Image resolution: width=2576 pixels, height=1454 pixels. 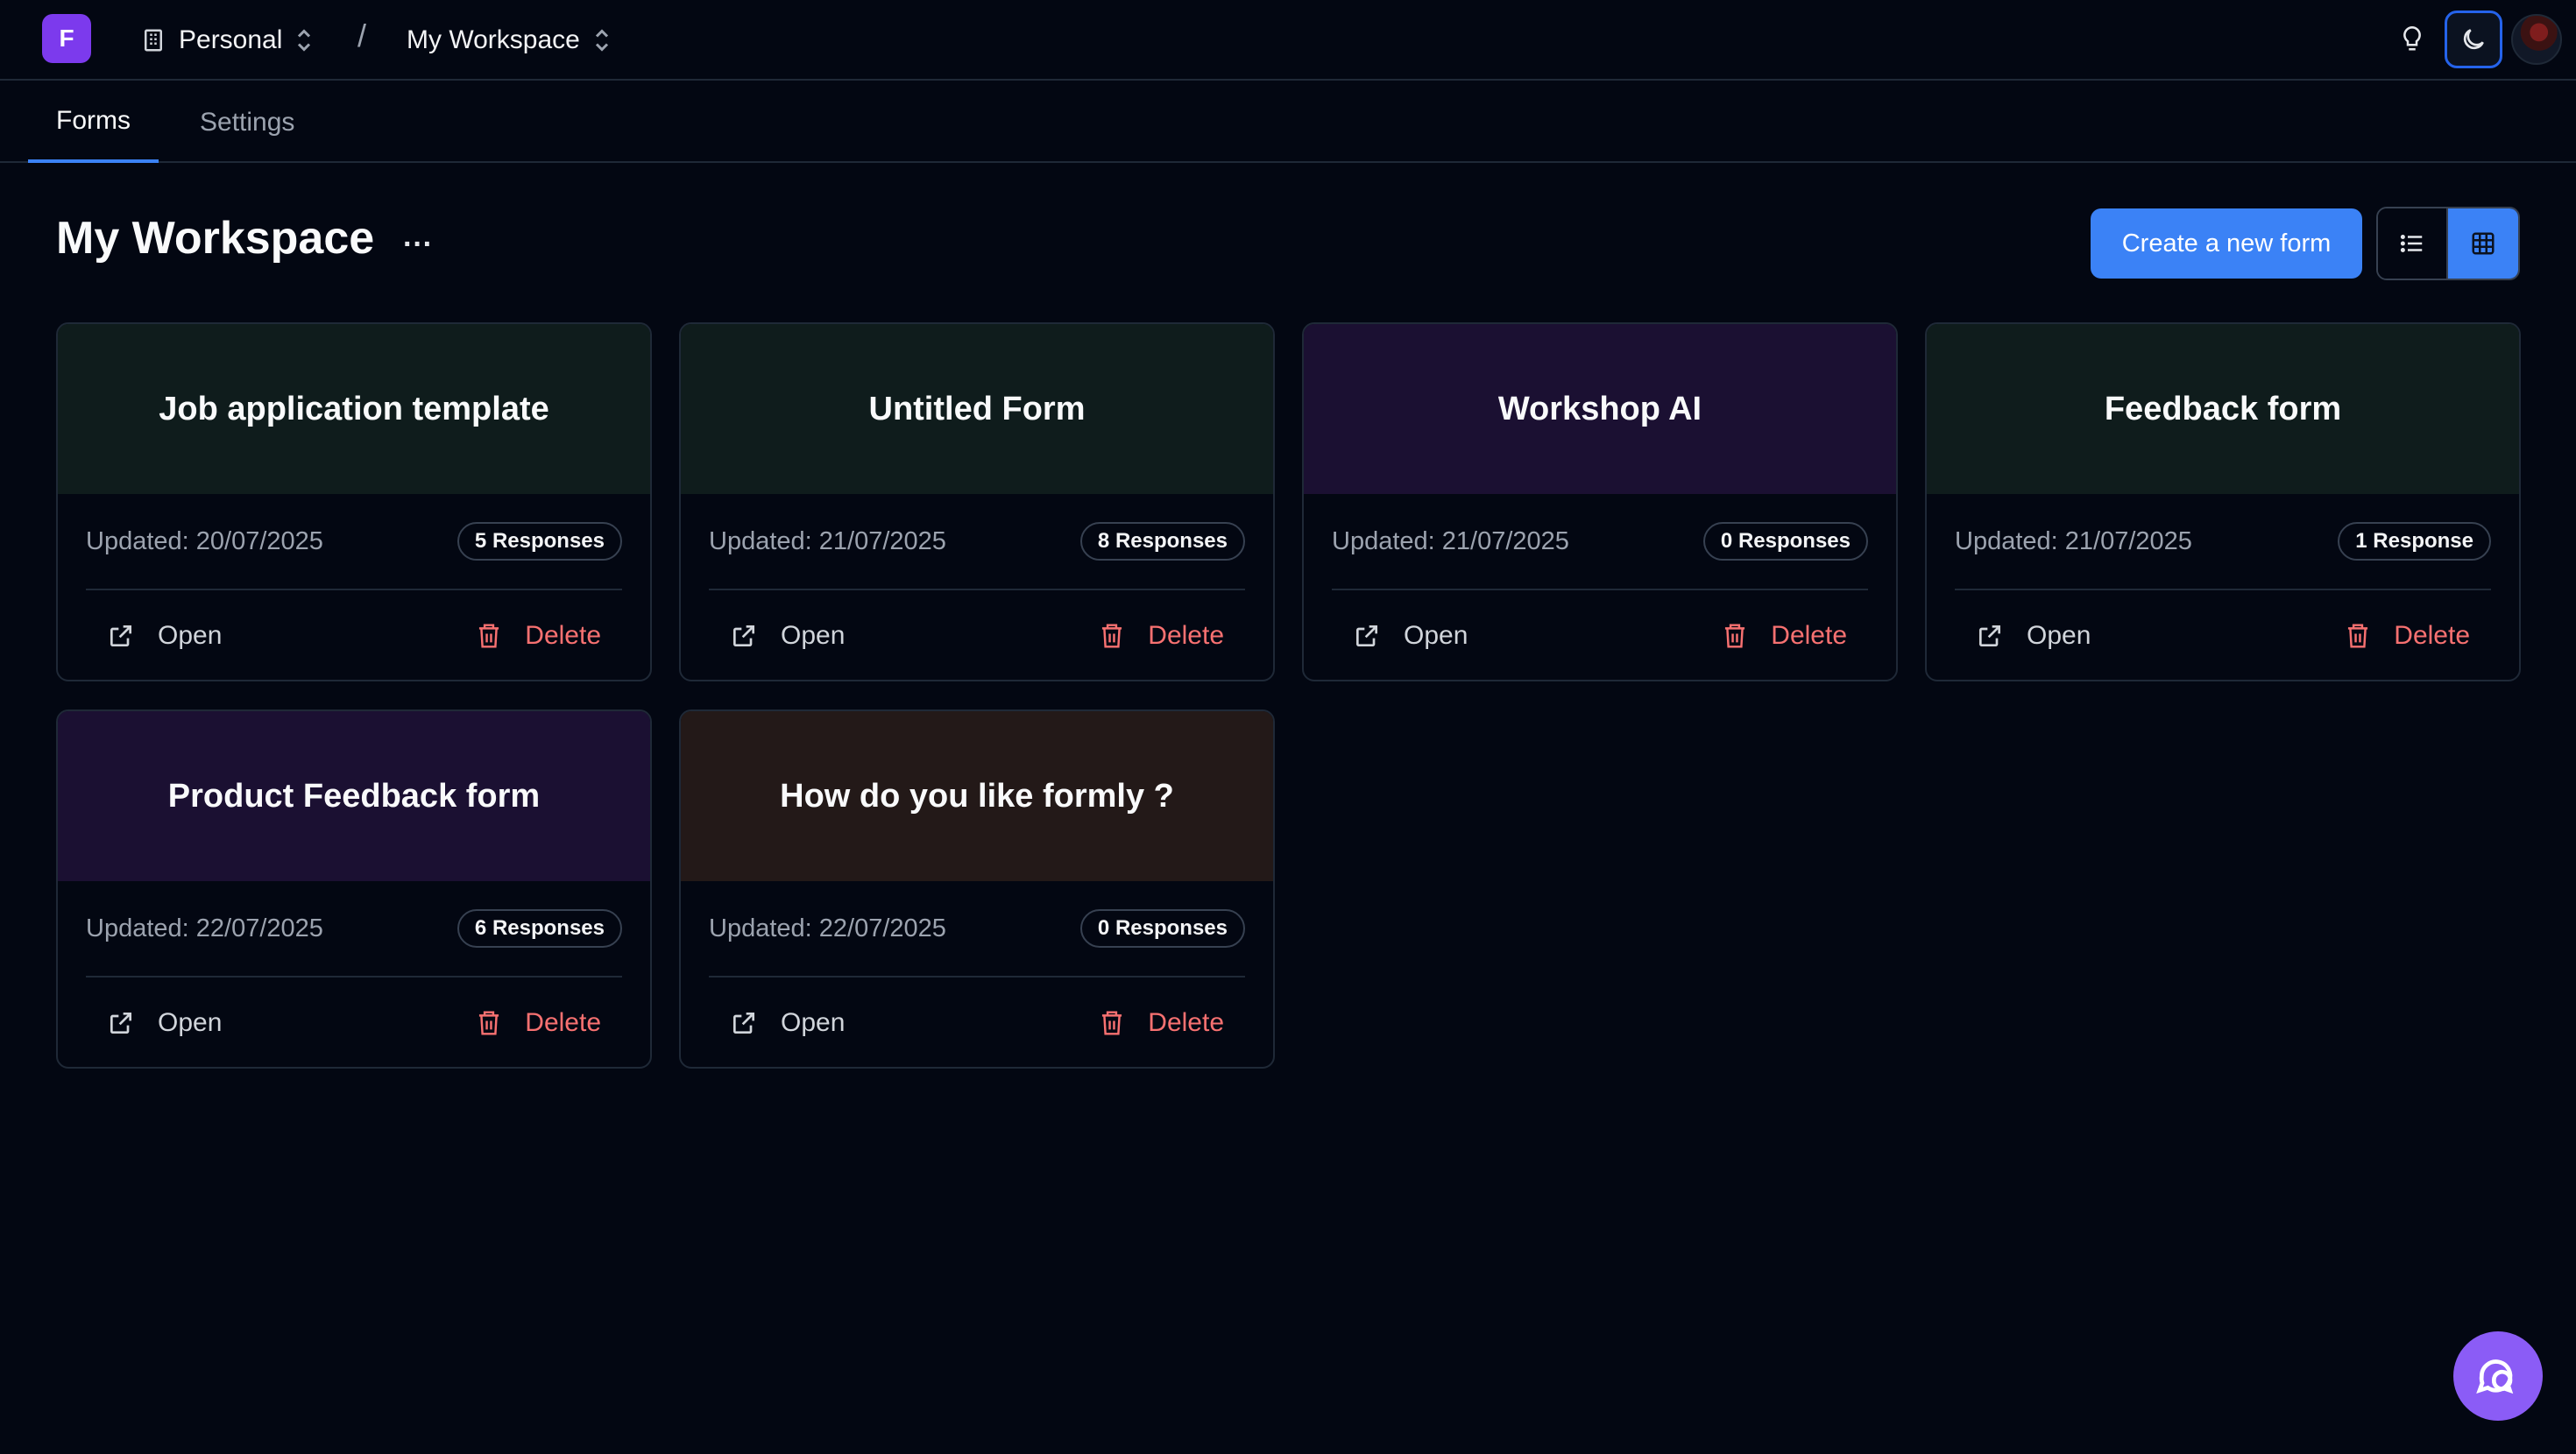 I want to click on tab-settings: Settings, so click(x=247, y=122).